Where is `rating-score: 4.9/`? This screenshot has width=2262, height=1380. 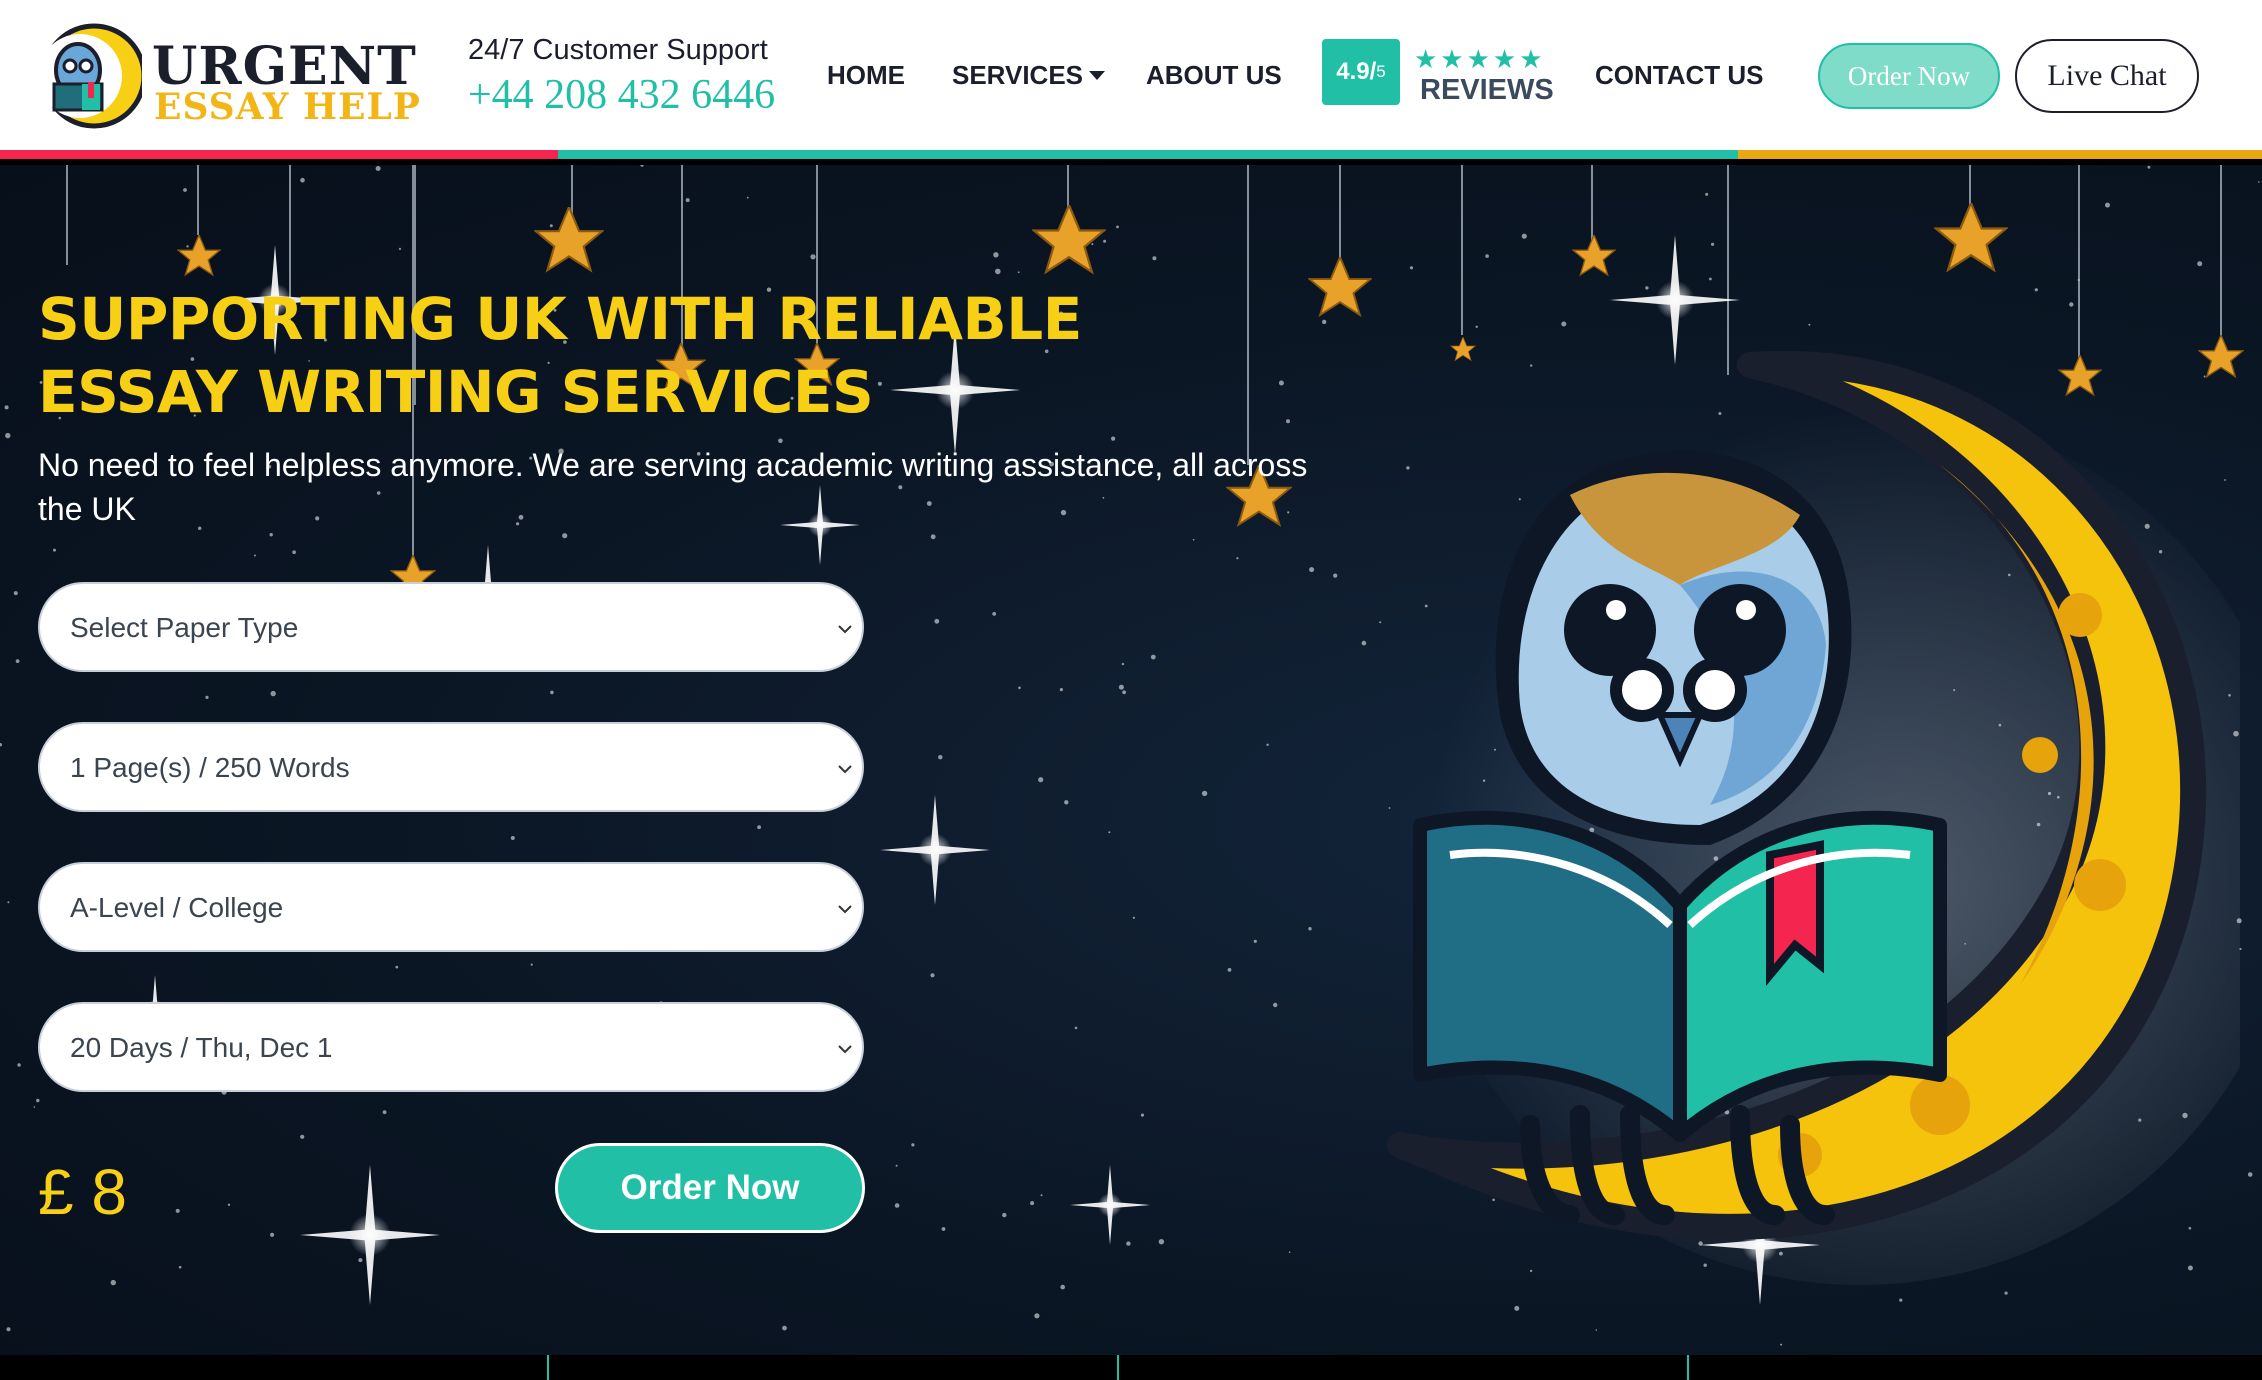
rating-score: 4.9/ is located at coordinates (1356, 71).